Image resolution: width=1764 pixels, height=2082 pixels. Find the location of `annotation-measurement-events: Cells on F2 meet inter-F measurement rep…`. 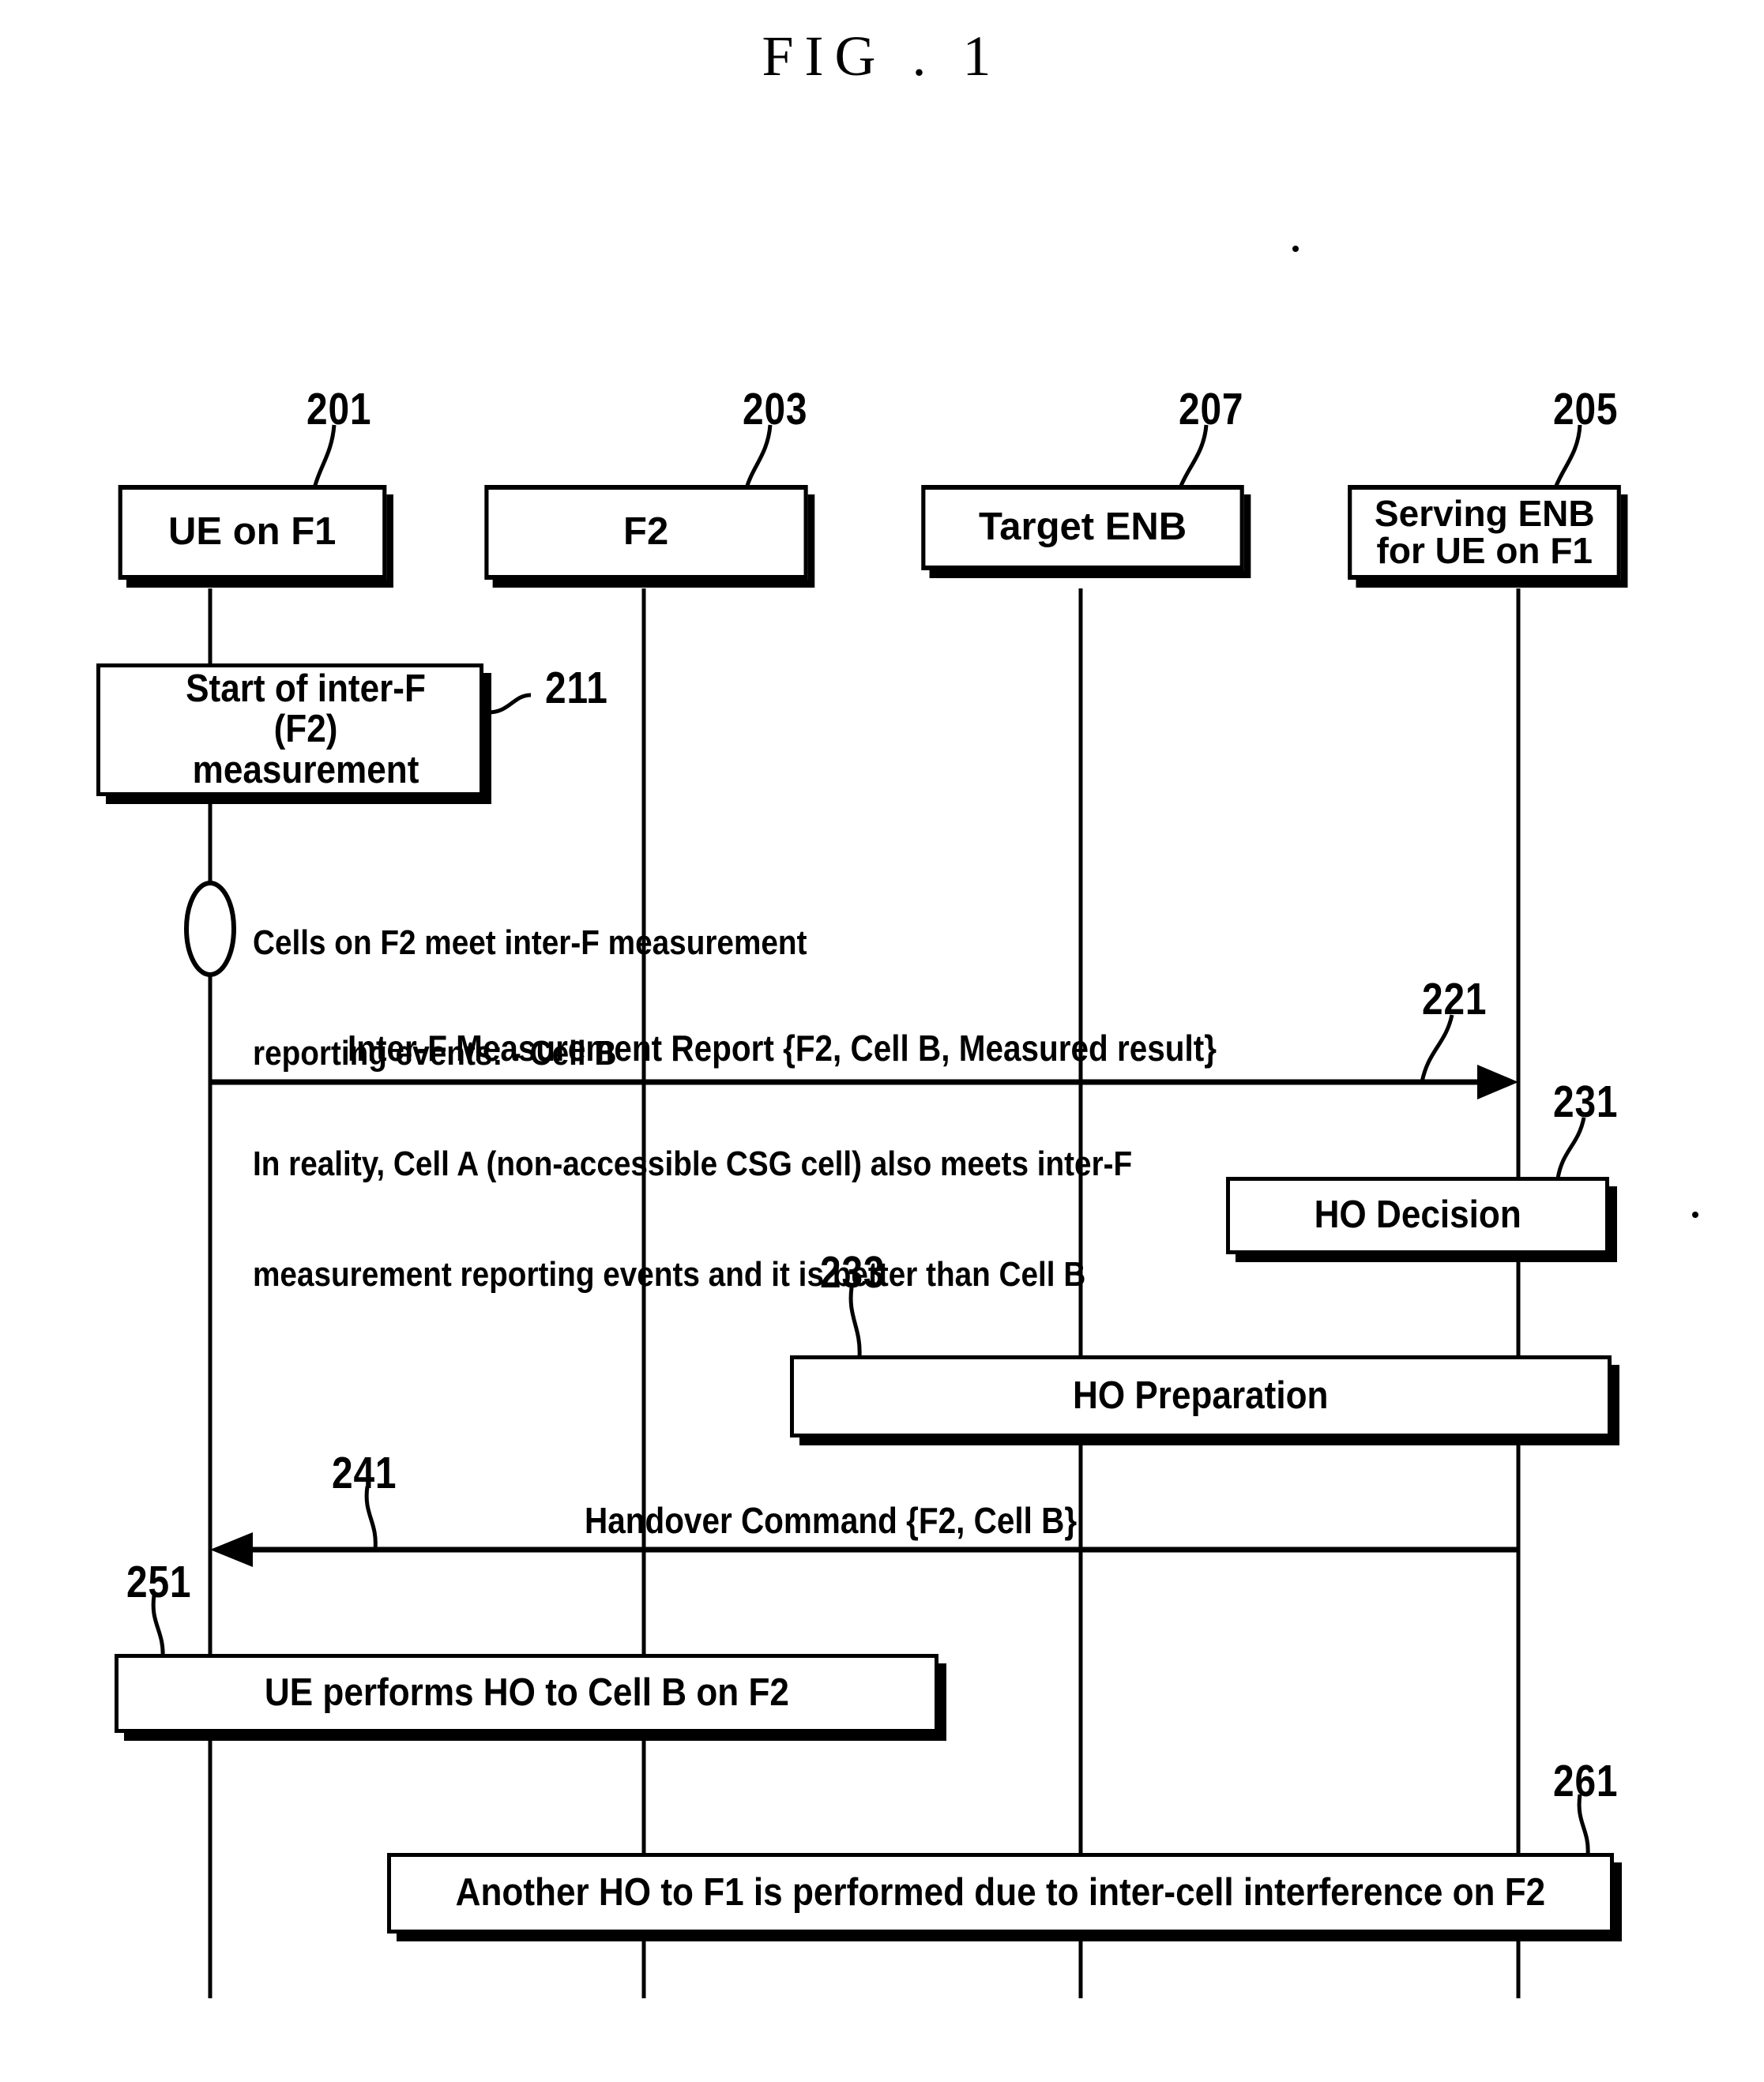

annotation-measurement-events: Cells on F2 meet inter-F measurement rep… is located at coordinates (692, 1090).